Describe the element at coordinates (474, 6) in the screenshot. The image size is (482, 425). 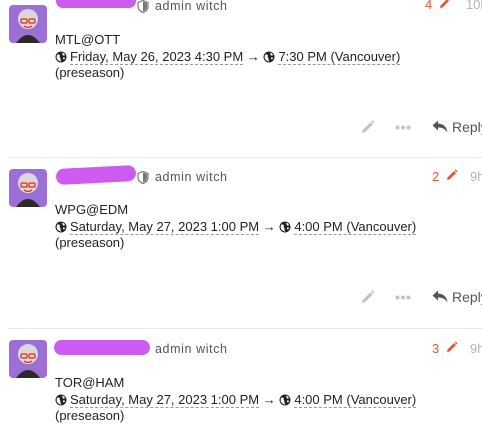
I see `post-date: 10h` at that location.